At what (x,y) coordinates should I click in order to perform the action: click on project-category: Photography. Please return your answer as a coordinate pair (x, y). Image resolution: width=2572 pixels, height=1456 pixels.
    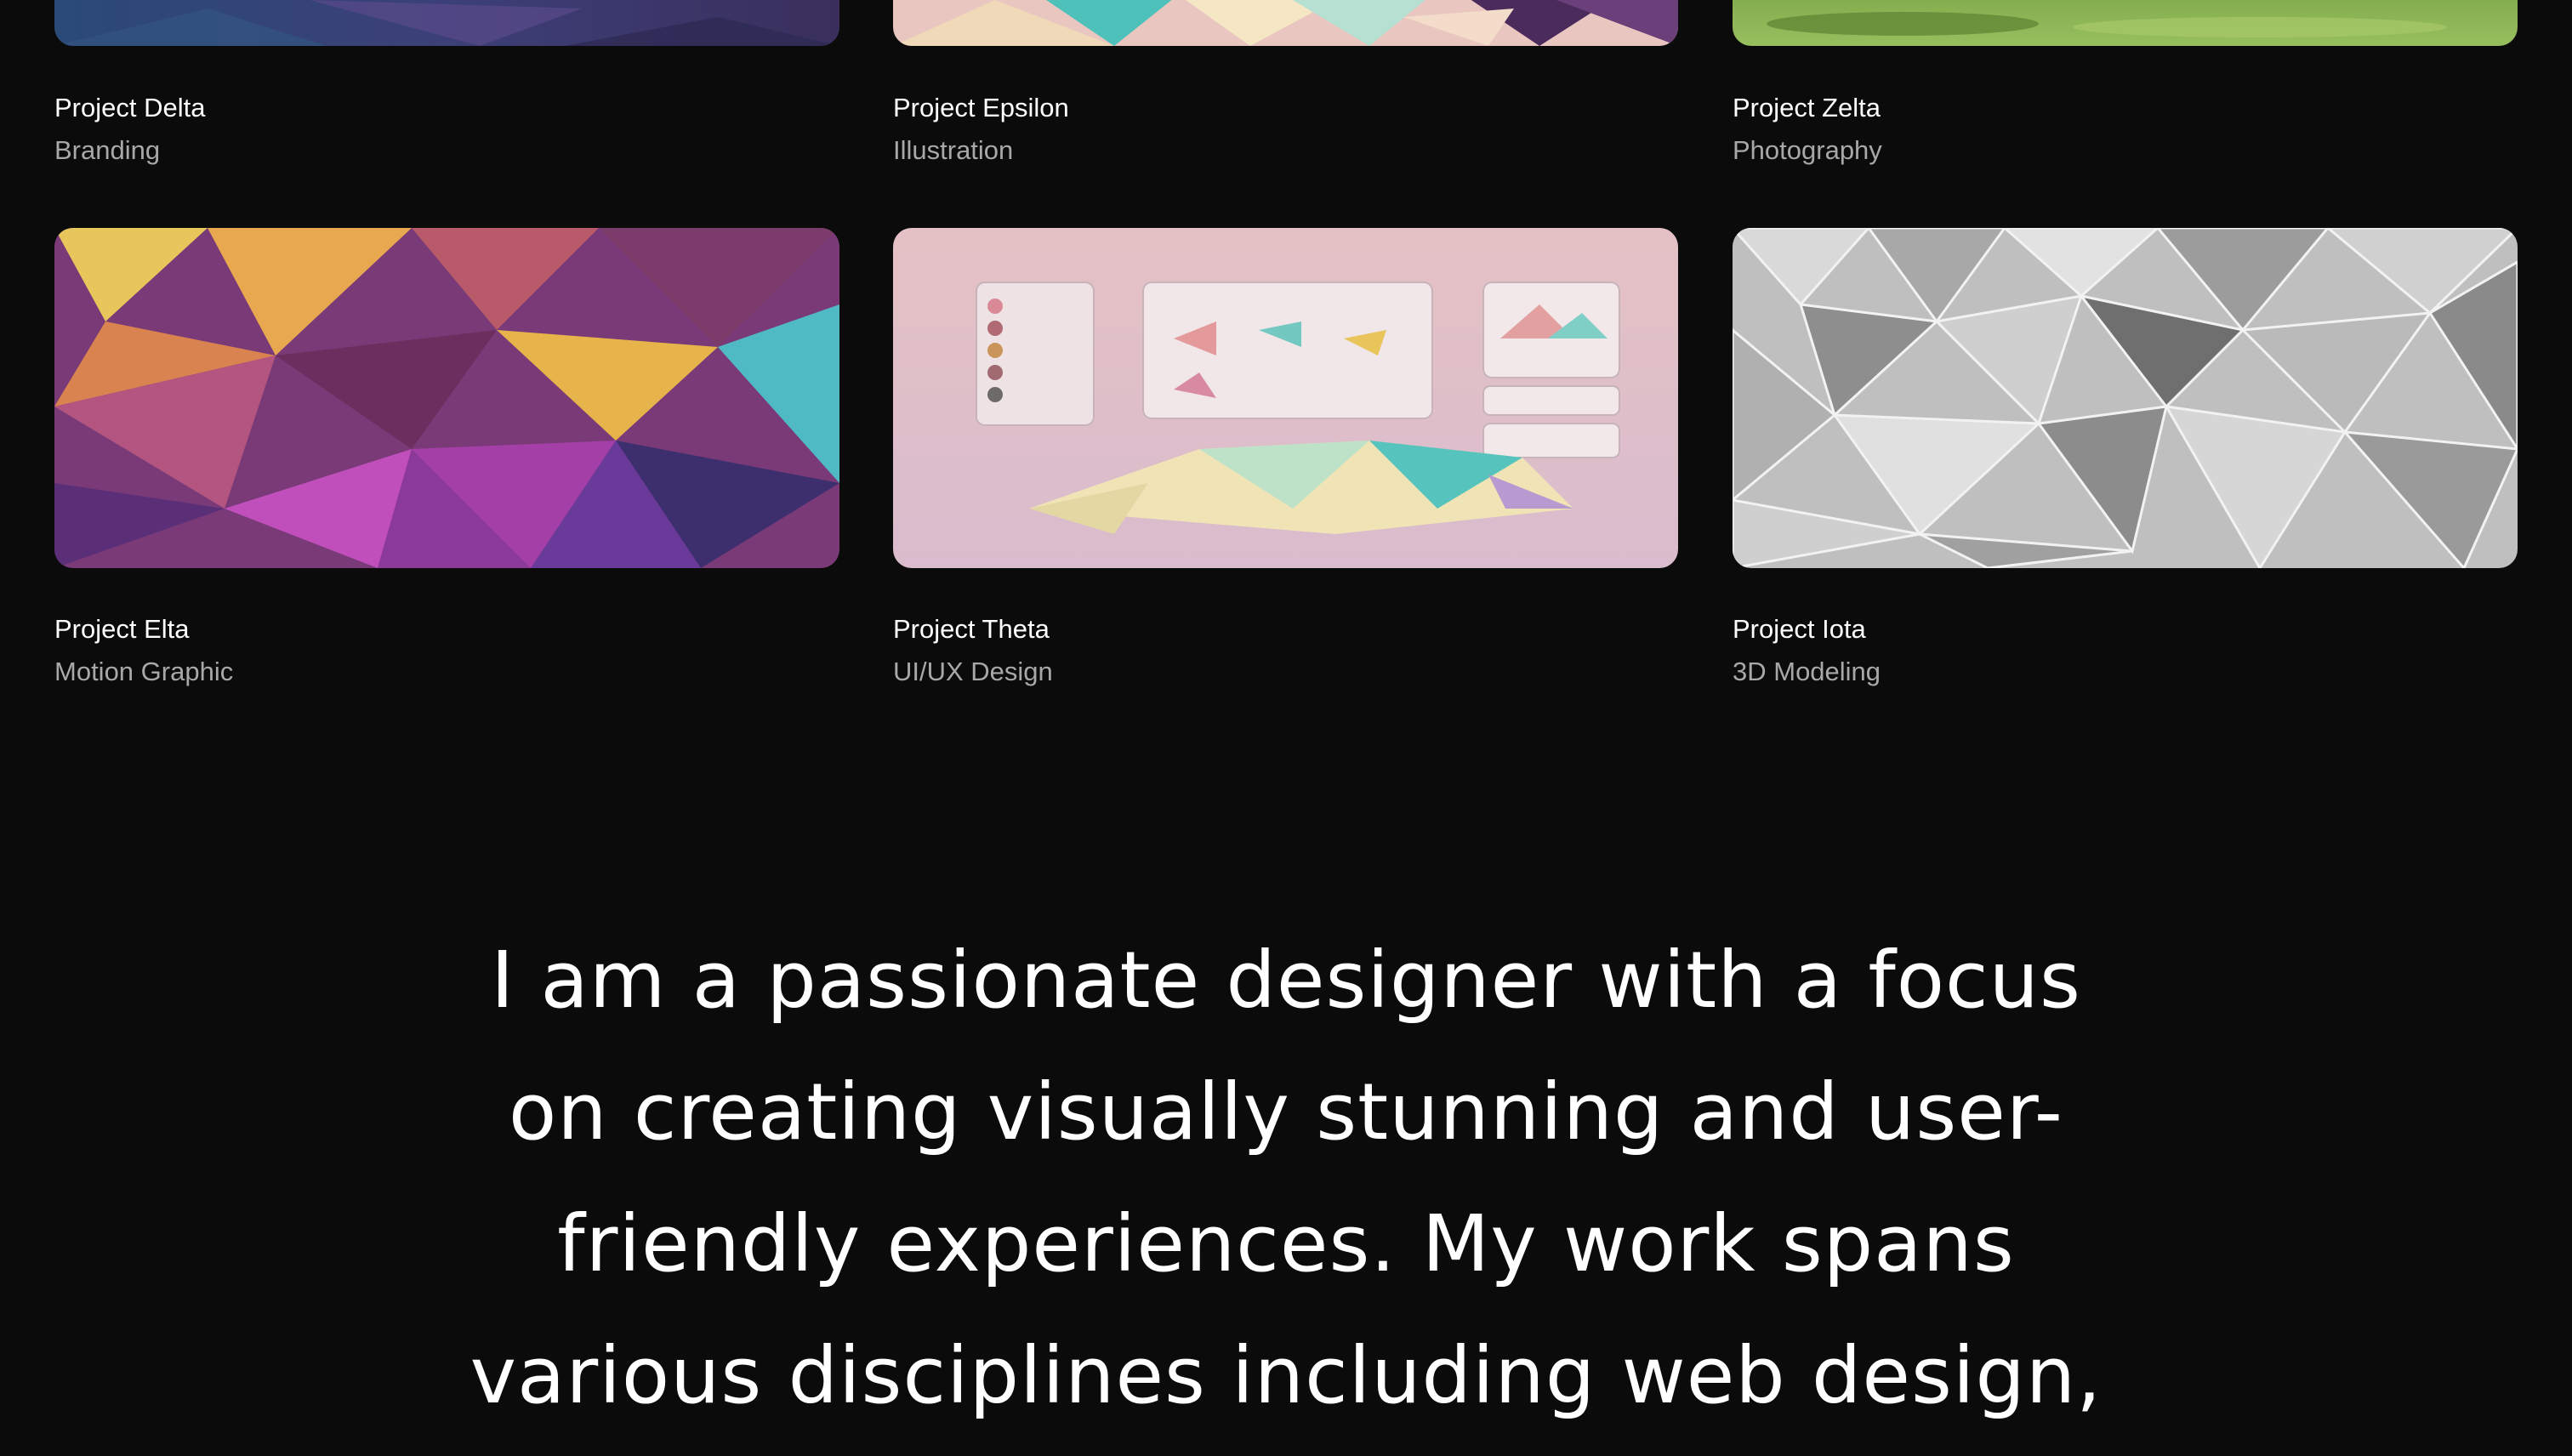
    Looking at the image, I should click on (1808, 150).